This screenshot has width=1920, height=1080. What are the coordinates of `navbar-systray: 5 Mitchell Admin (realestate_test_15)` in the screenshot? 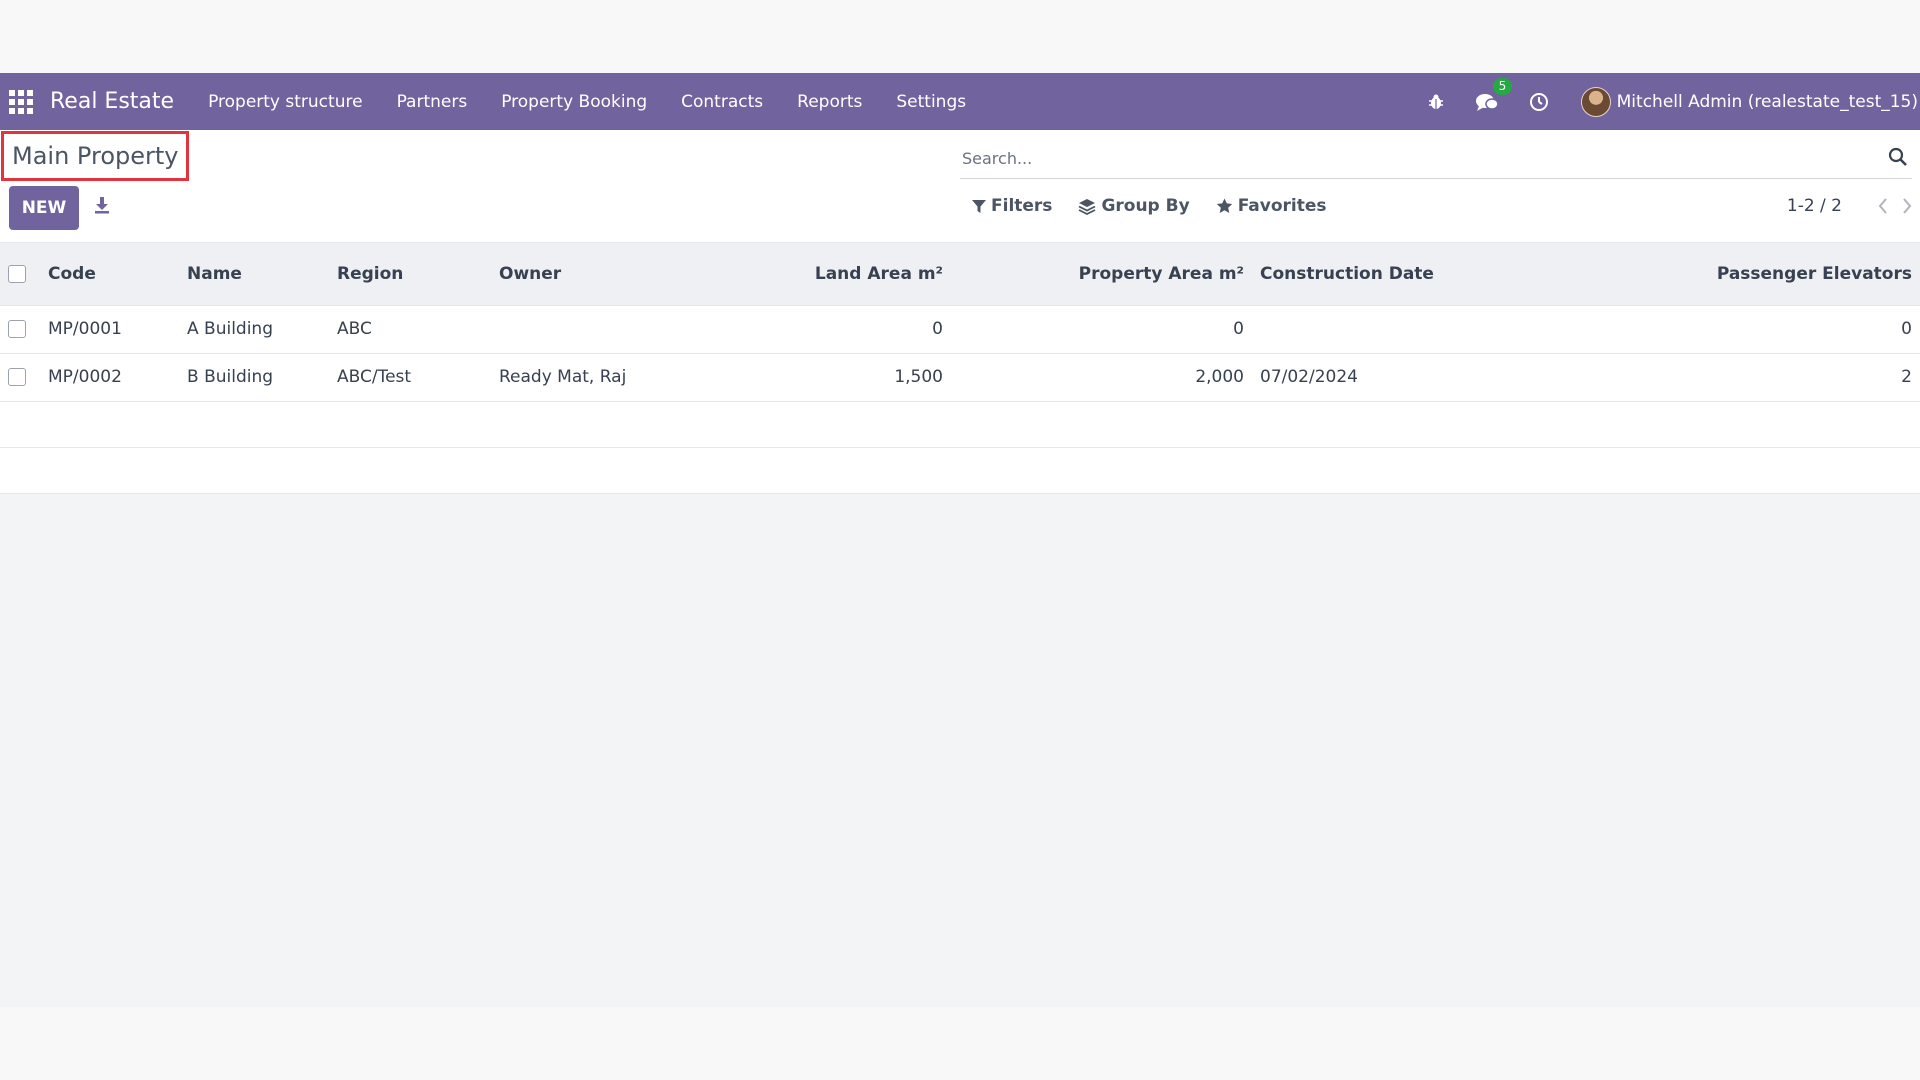 It's located at (1658, 101).